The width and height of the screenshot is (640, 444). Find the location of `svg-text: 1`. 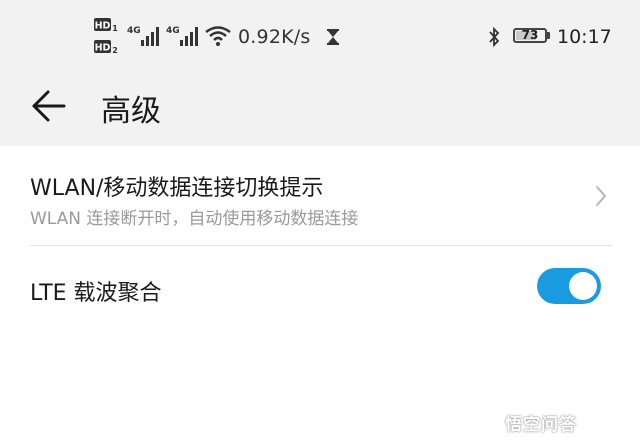

svg-text: 1 is located at coordinates (115, 28).